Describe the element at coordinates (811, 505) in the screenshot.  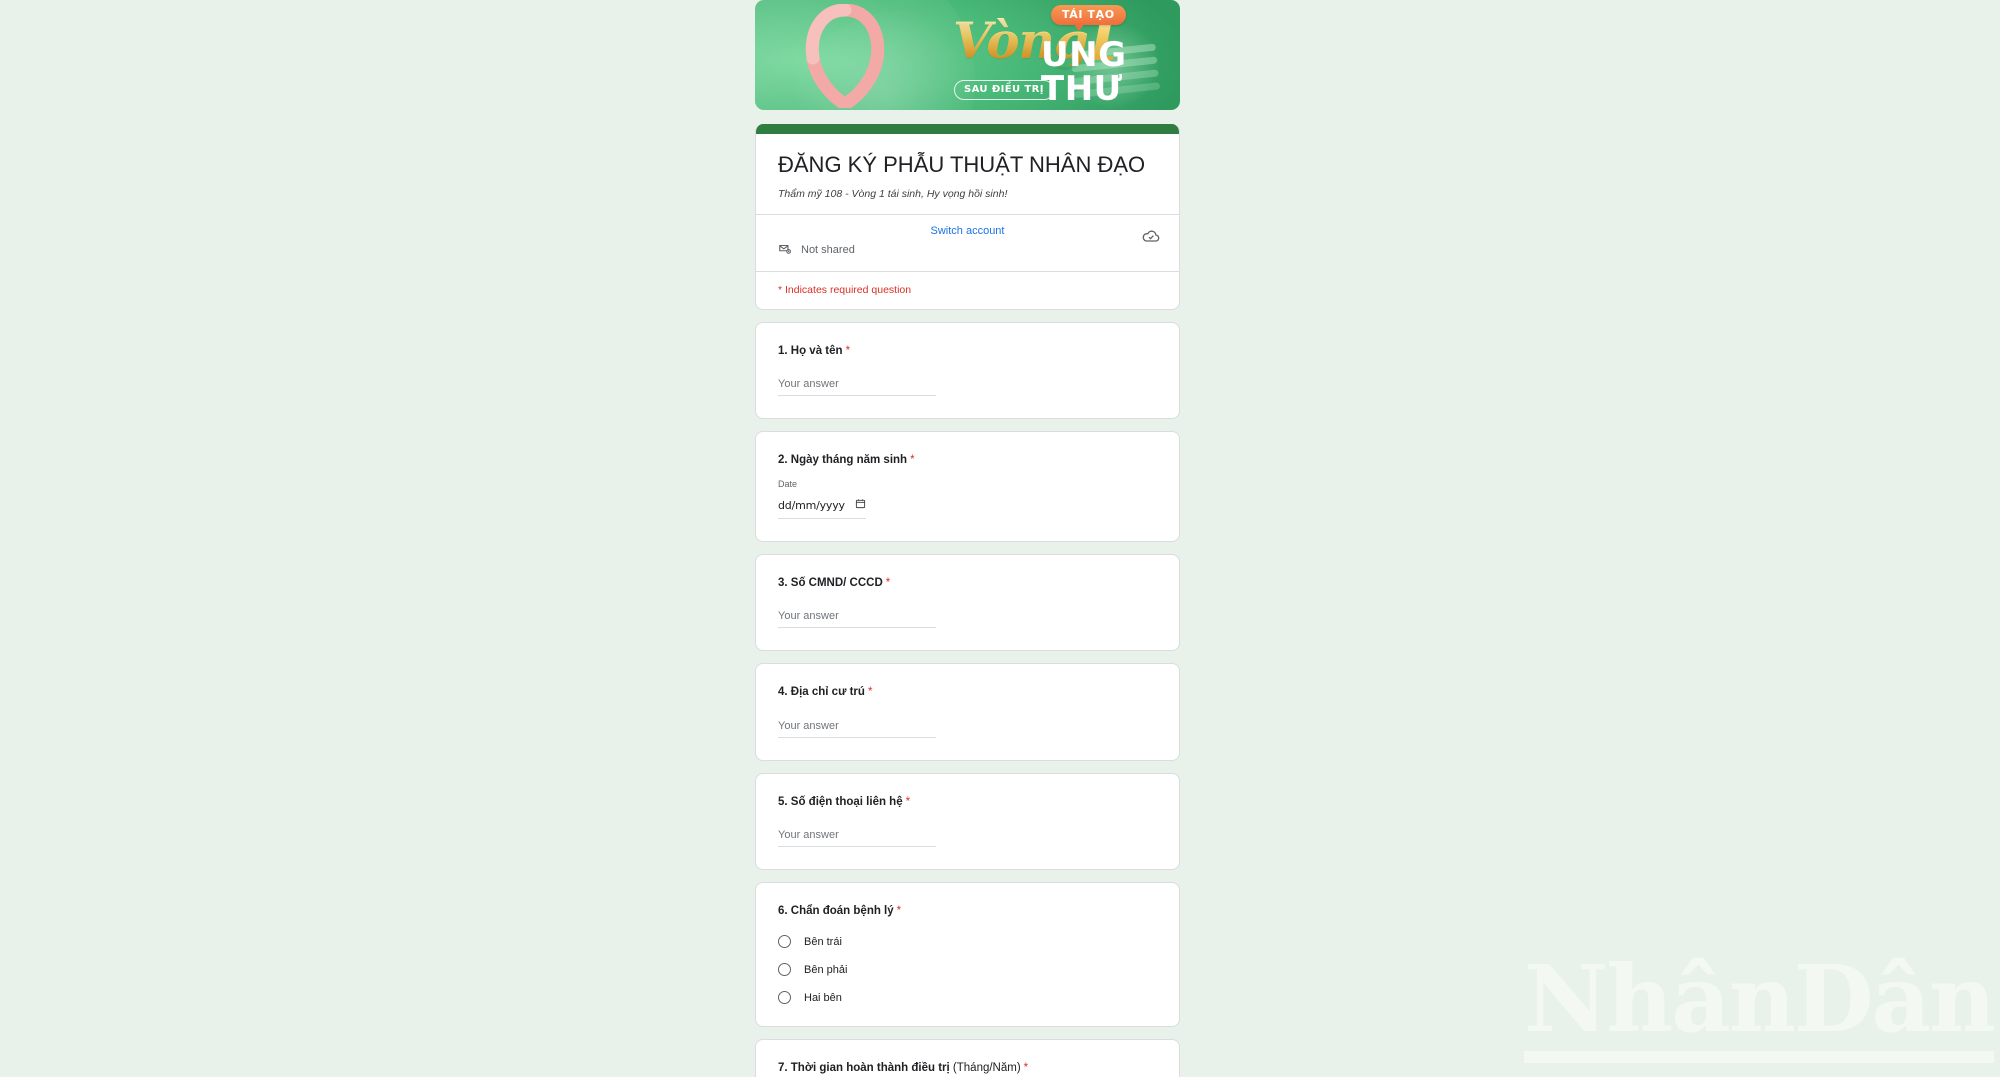
I see `date-placeholder: dd/mm/yyyy` at that location.